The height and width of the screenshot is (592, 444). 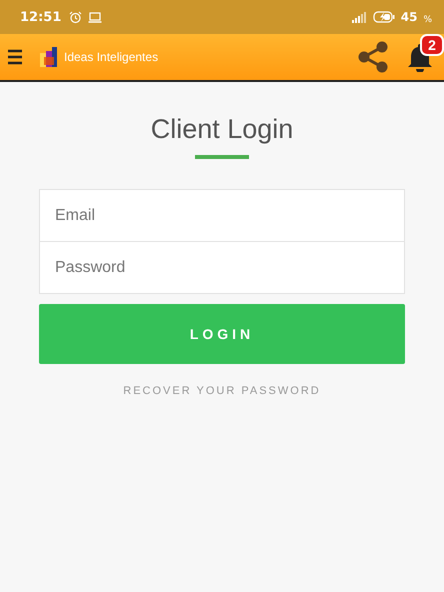 What do you see at coordinates (111, 57) in the screenshot?
I see `app-title: Ideas Inteligentes` at bounding box center [111, 57].